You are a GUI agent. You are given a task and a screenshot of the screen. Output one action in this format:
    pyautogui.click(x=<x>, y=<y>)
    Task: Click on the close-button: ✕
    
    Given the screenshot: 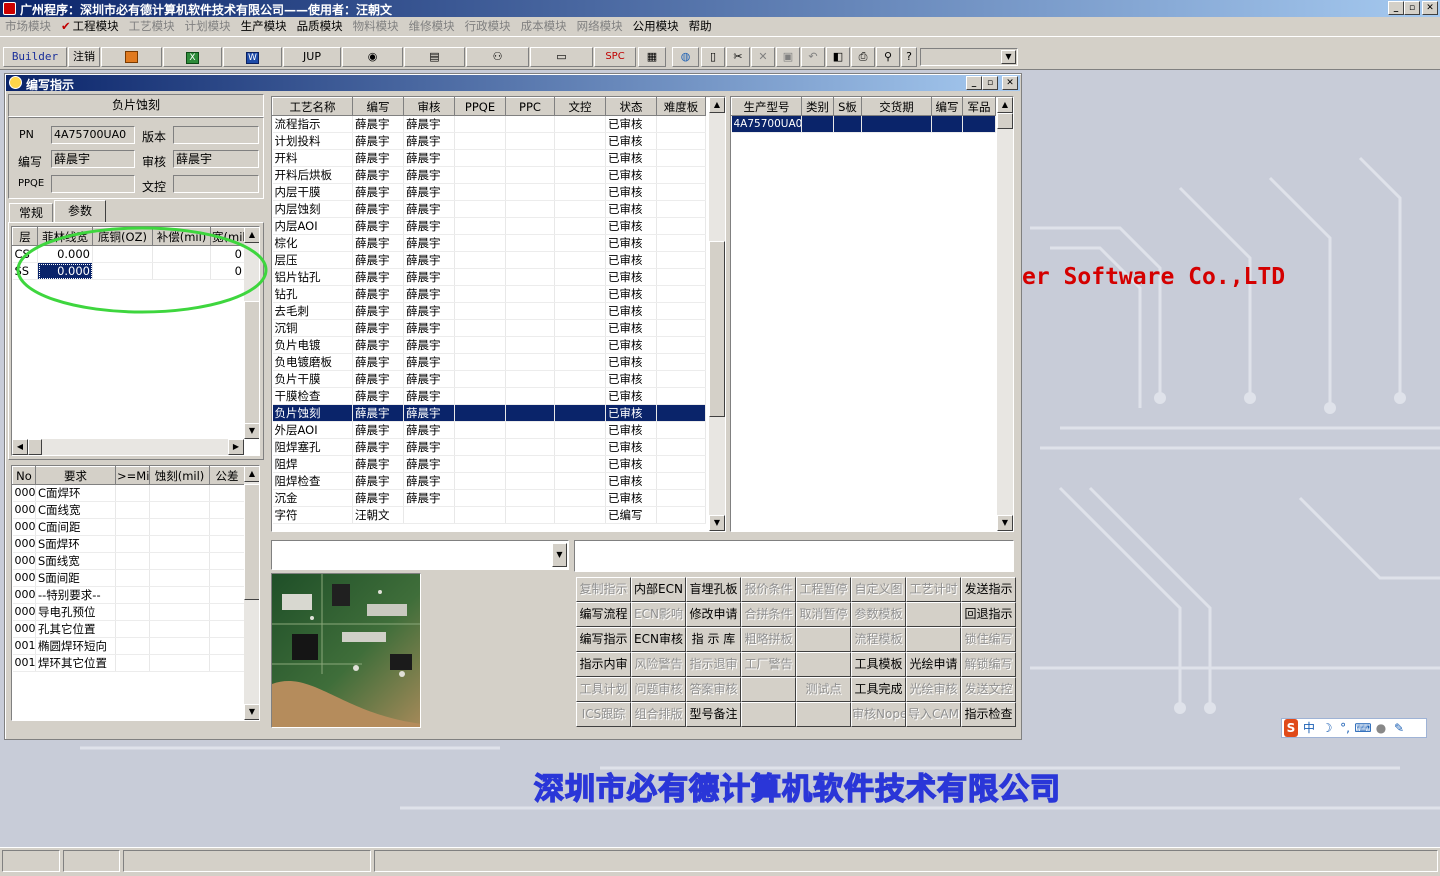 What is the action you would take?
    pyautogui.click(x=1430, y=8)
    